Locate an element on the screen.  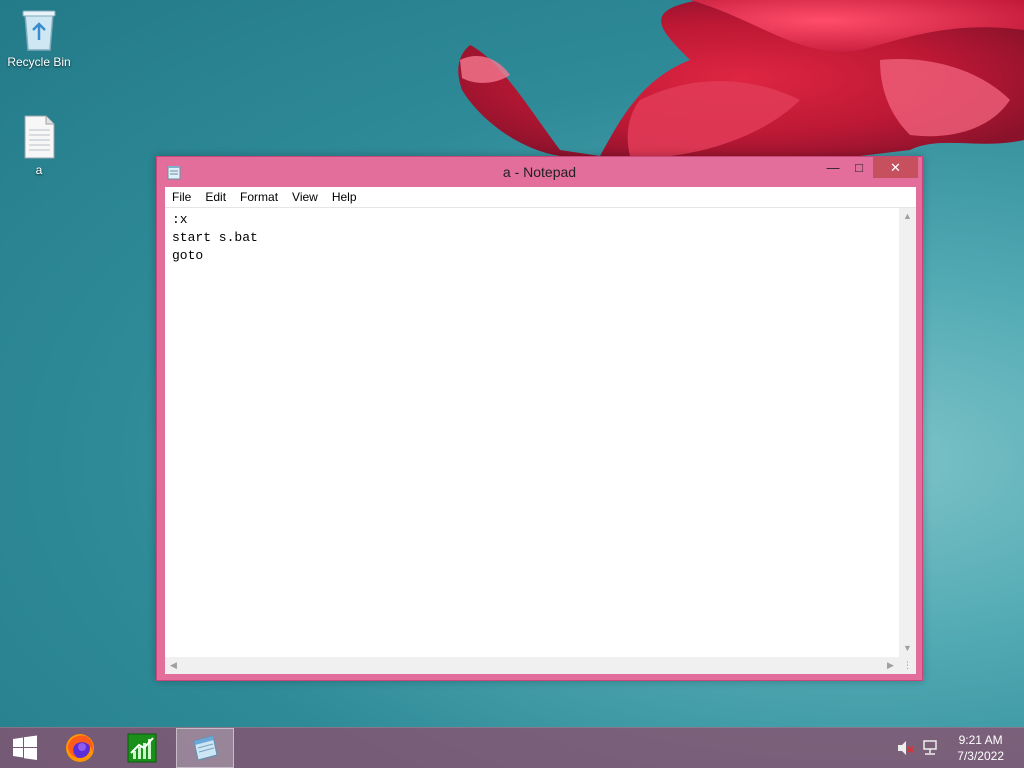
network-button is located at coordinates (931, 748).